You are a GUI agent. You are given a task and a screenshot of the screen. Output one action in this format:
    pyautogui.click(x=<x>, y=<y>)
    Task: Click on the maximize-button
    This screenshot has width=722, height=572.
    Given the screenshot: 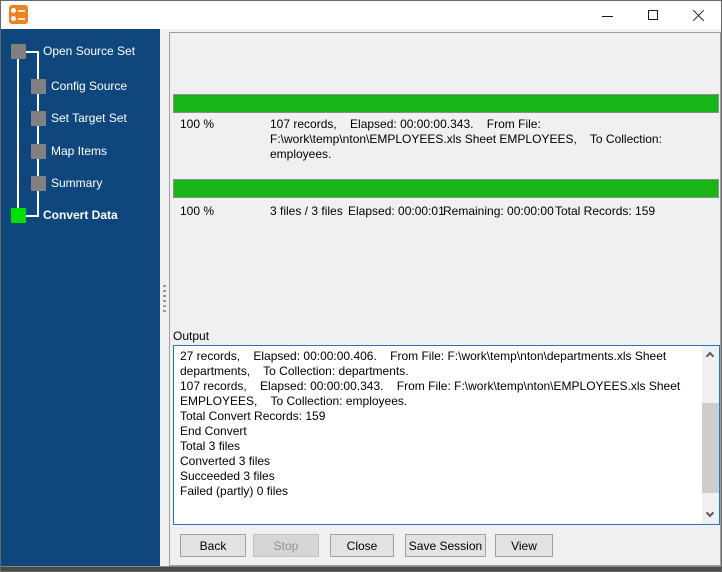 What is the action you would take?
    pyautogui.click(x=653, y=15)
    